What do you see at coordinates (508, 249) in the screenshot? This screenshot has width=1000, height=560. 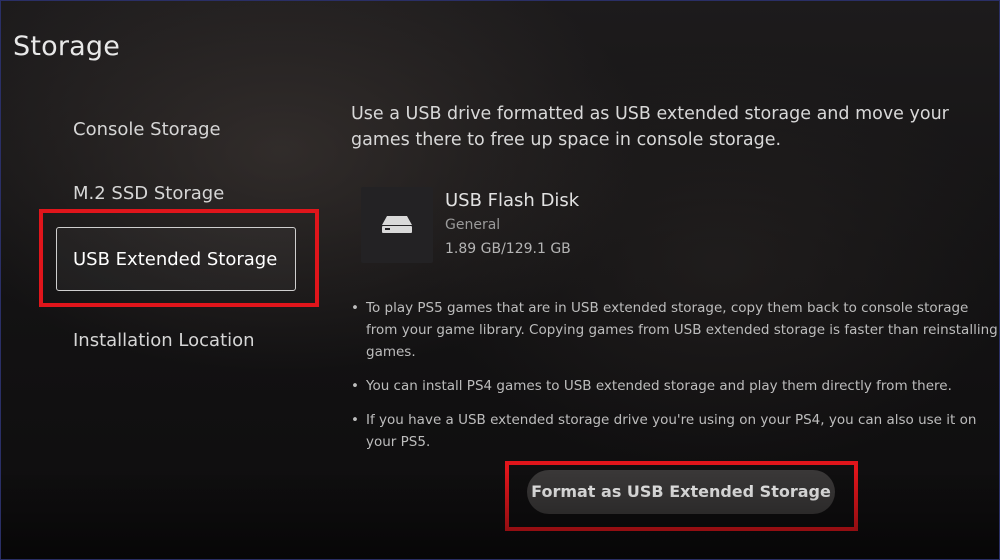 I see `device-size: 1.89 GB/129.1 GB` at bounding box center [508, 249].